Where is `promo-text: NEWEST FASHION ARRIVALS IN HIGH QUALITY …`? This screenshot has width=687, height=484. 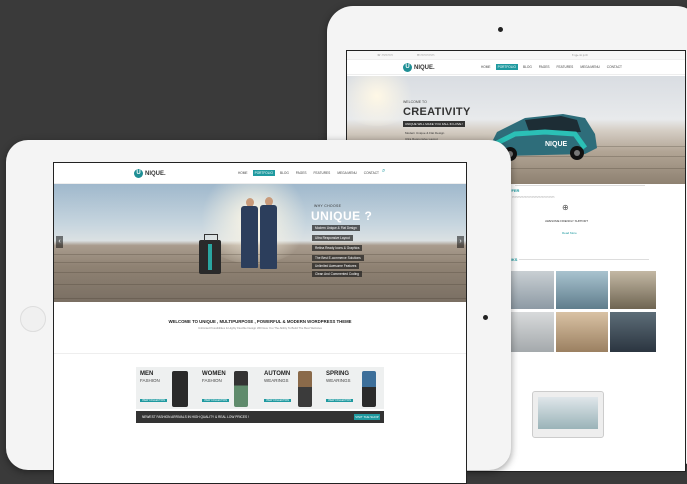 promo-text: NEWEST FASHION ARRIVALS IN HIGH QUALITY … is located at coordinates (195, 417).